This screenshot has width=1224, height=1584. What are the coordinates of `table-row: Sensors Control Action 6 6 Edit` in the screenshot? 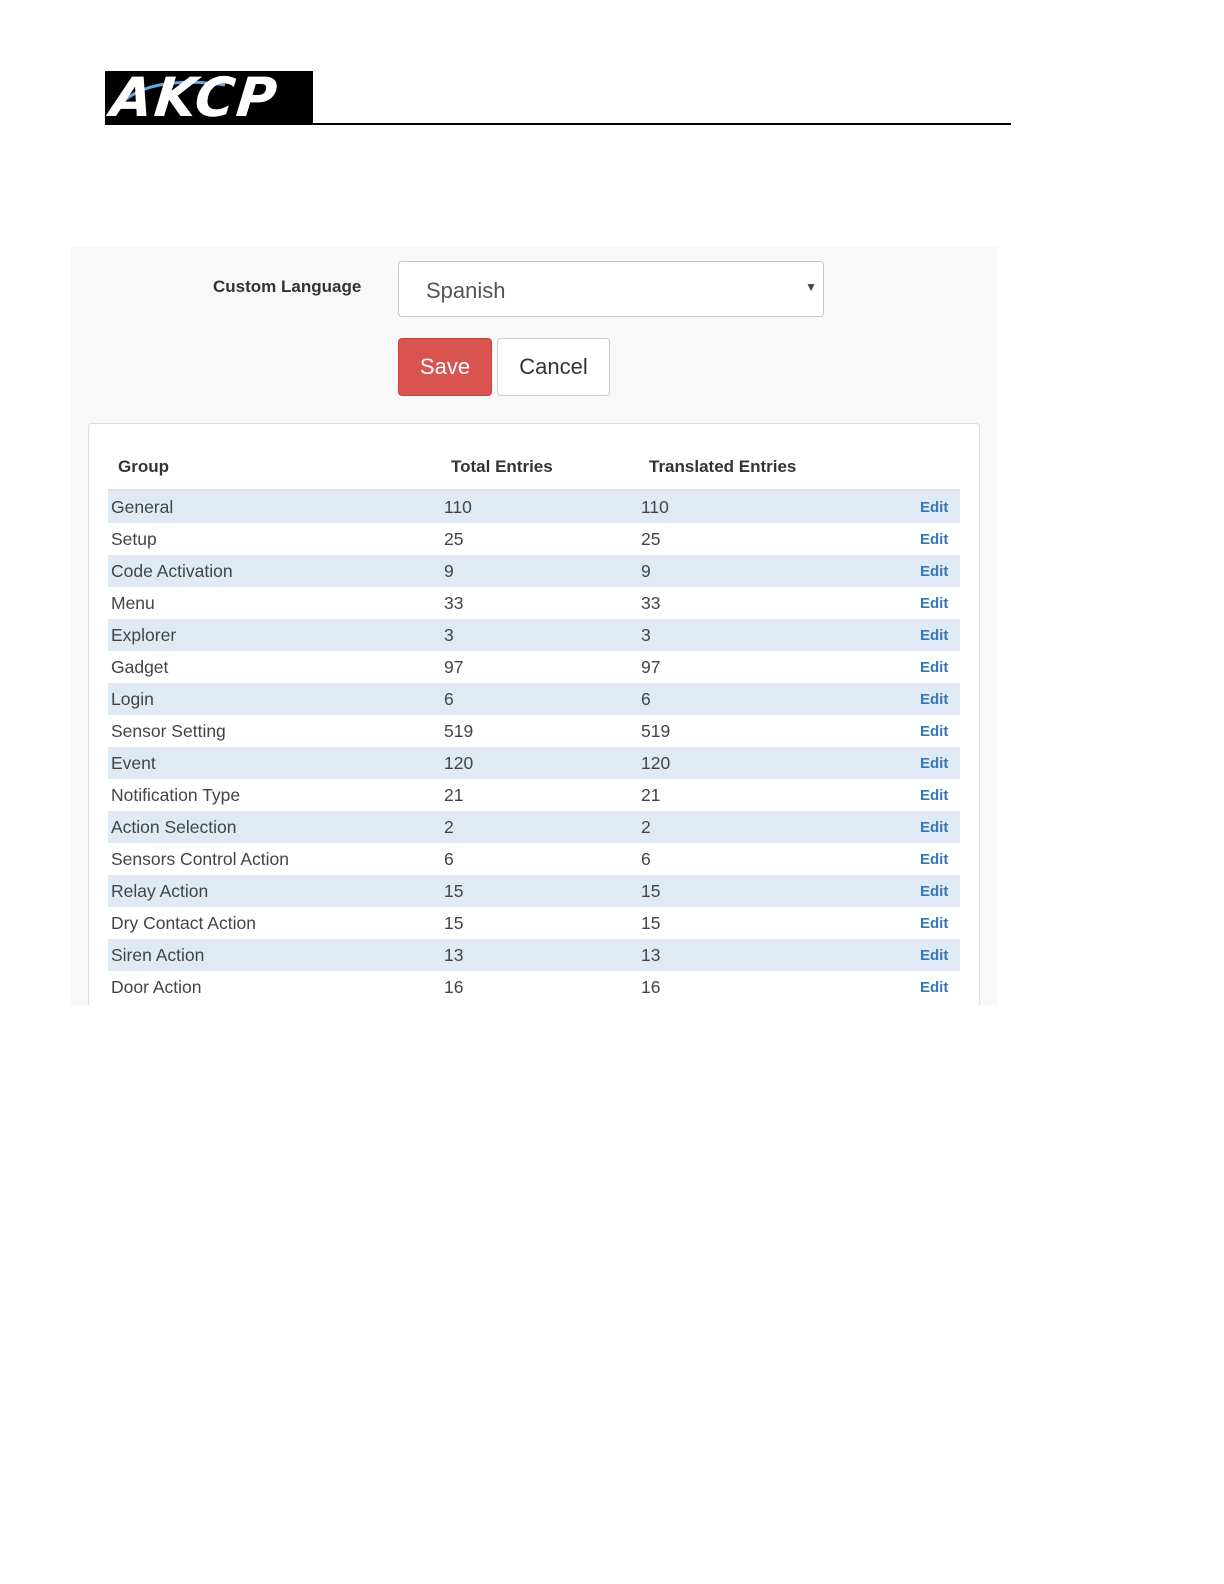 It's located at (534, 859).